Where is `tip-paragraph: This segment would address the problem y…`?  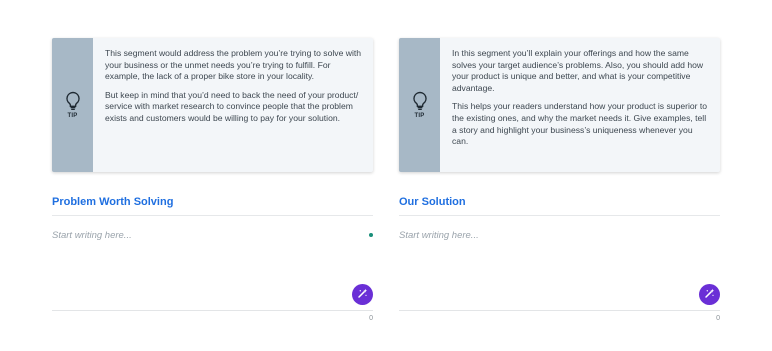
tip-paragraph: This segment would address the problem y… is located at coordinates (233, 65).